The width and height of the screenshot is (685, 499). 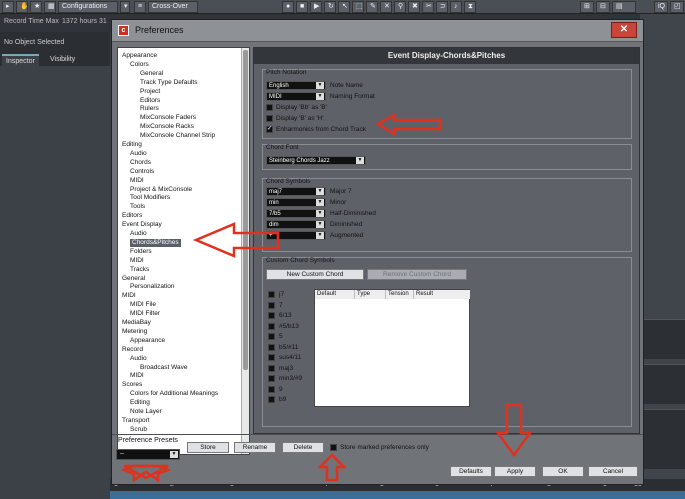 What do you see at coordinates (400, 294) in the screenshot?
I see `column-tension: Tension` at bounding box center [400, 294].